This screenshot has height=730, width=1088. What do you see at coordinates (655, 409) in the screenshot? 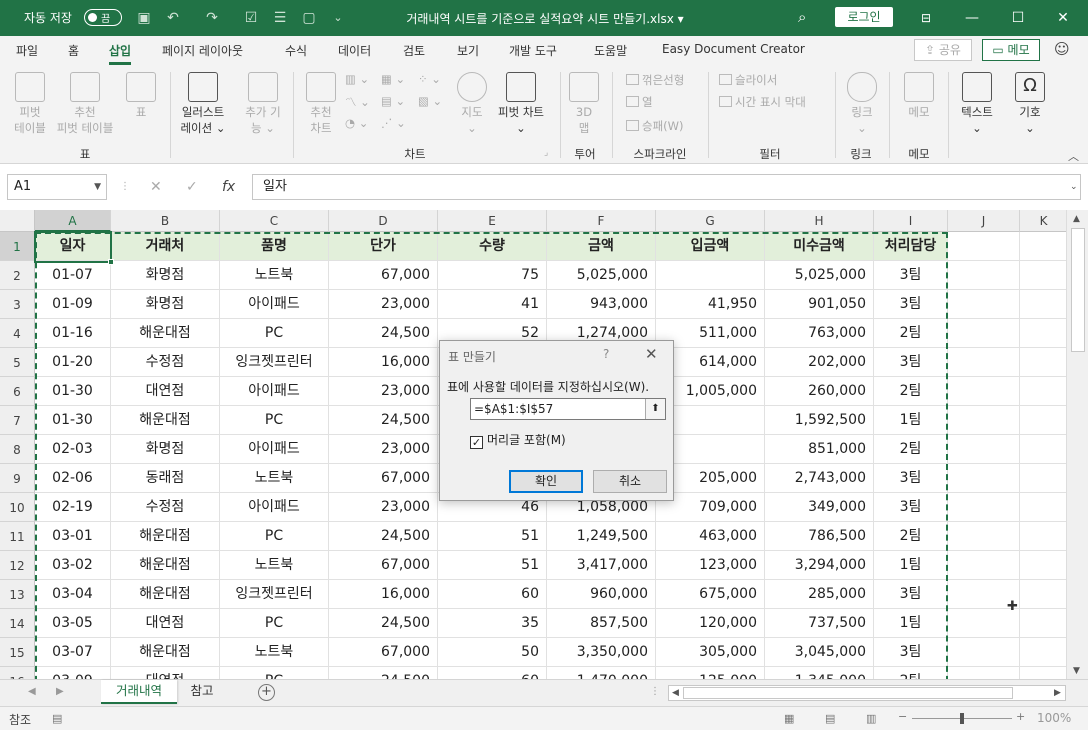
I see `collapse-dialog-icon: ⬆` at bounding box center [655, 409].